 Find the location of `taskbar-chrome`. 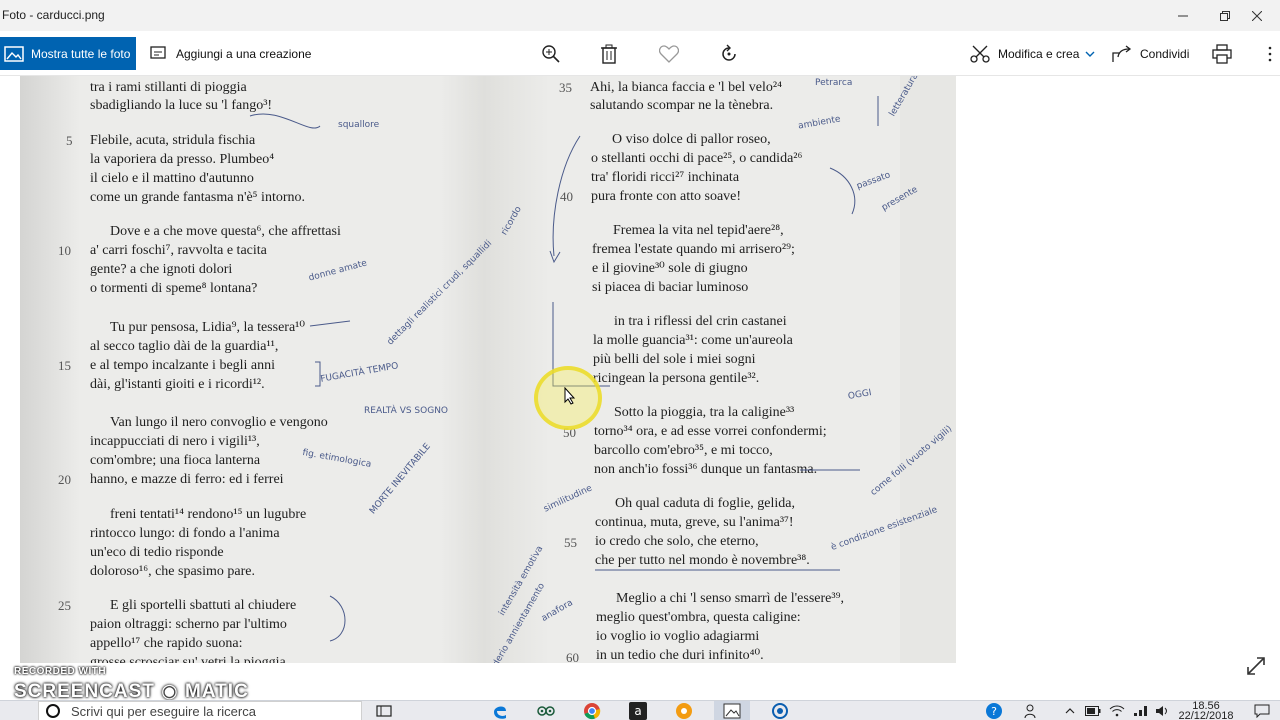

taskbar-chrome is located at coordinates (592, 710).